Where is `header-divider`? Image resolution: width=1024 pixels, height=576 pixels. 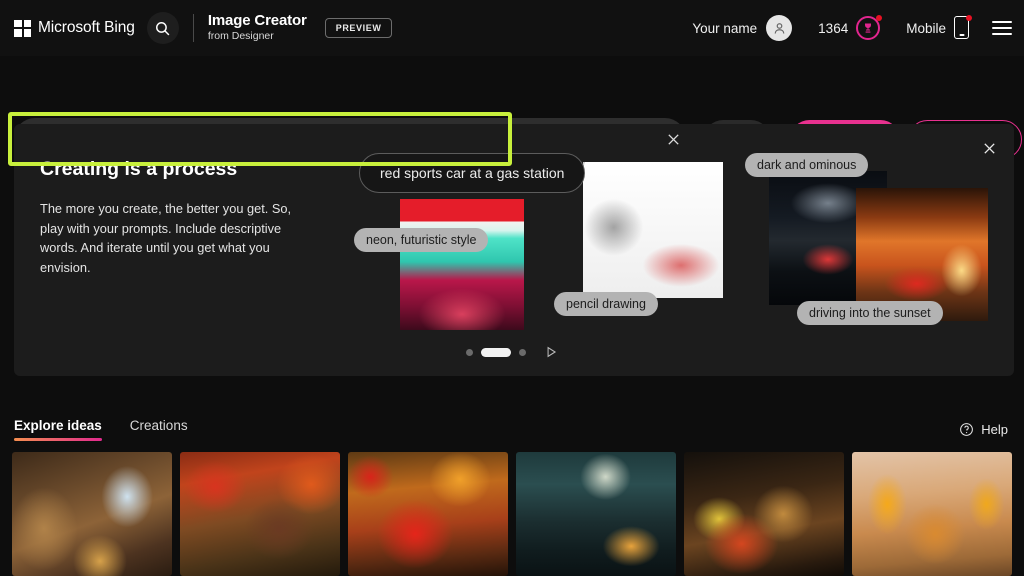 header-divider is located at coordinates (193, 28).